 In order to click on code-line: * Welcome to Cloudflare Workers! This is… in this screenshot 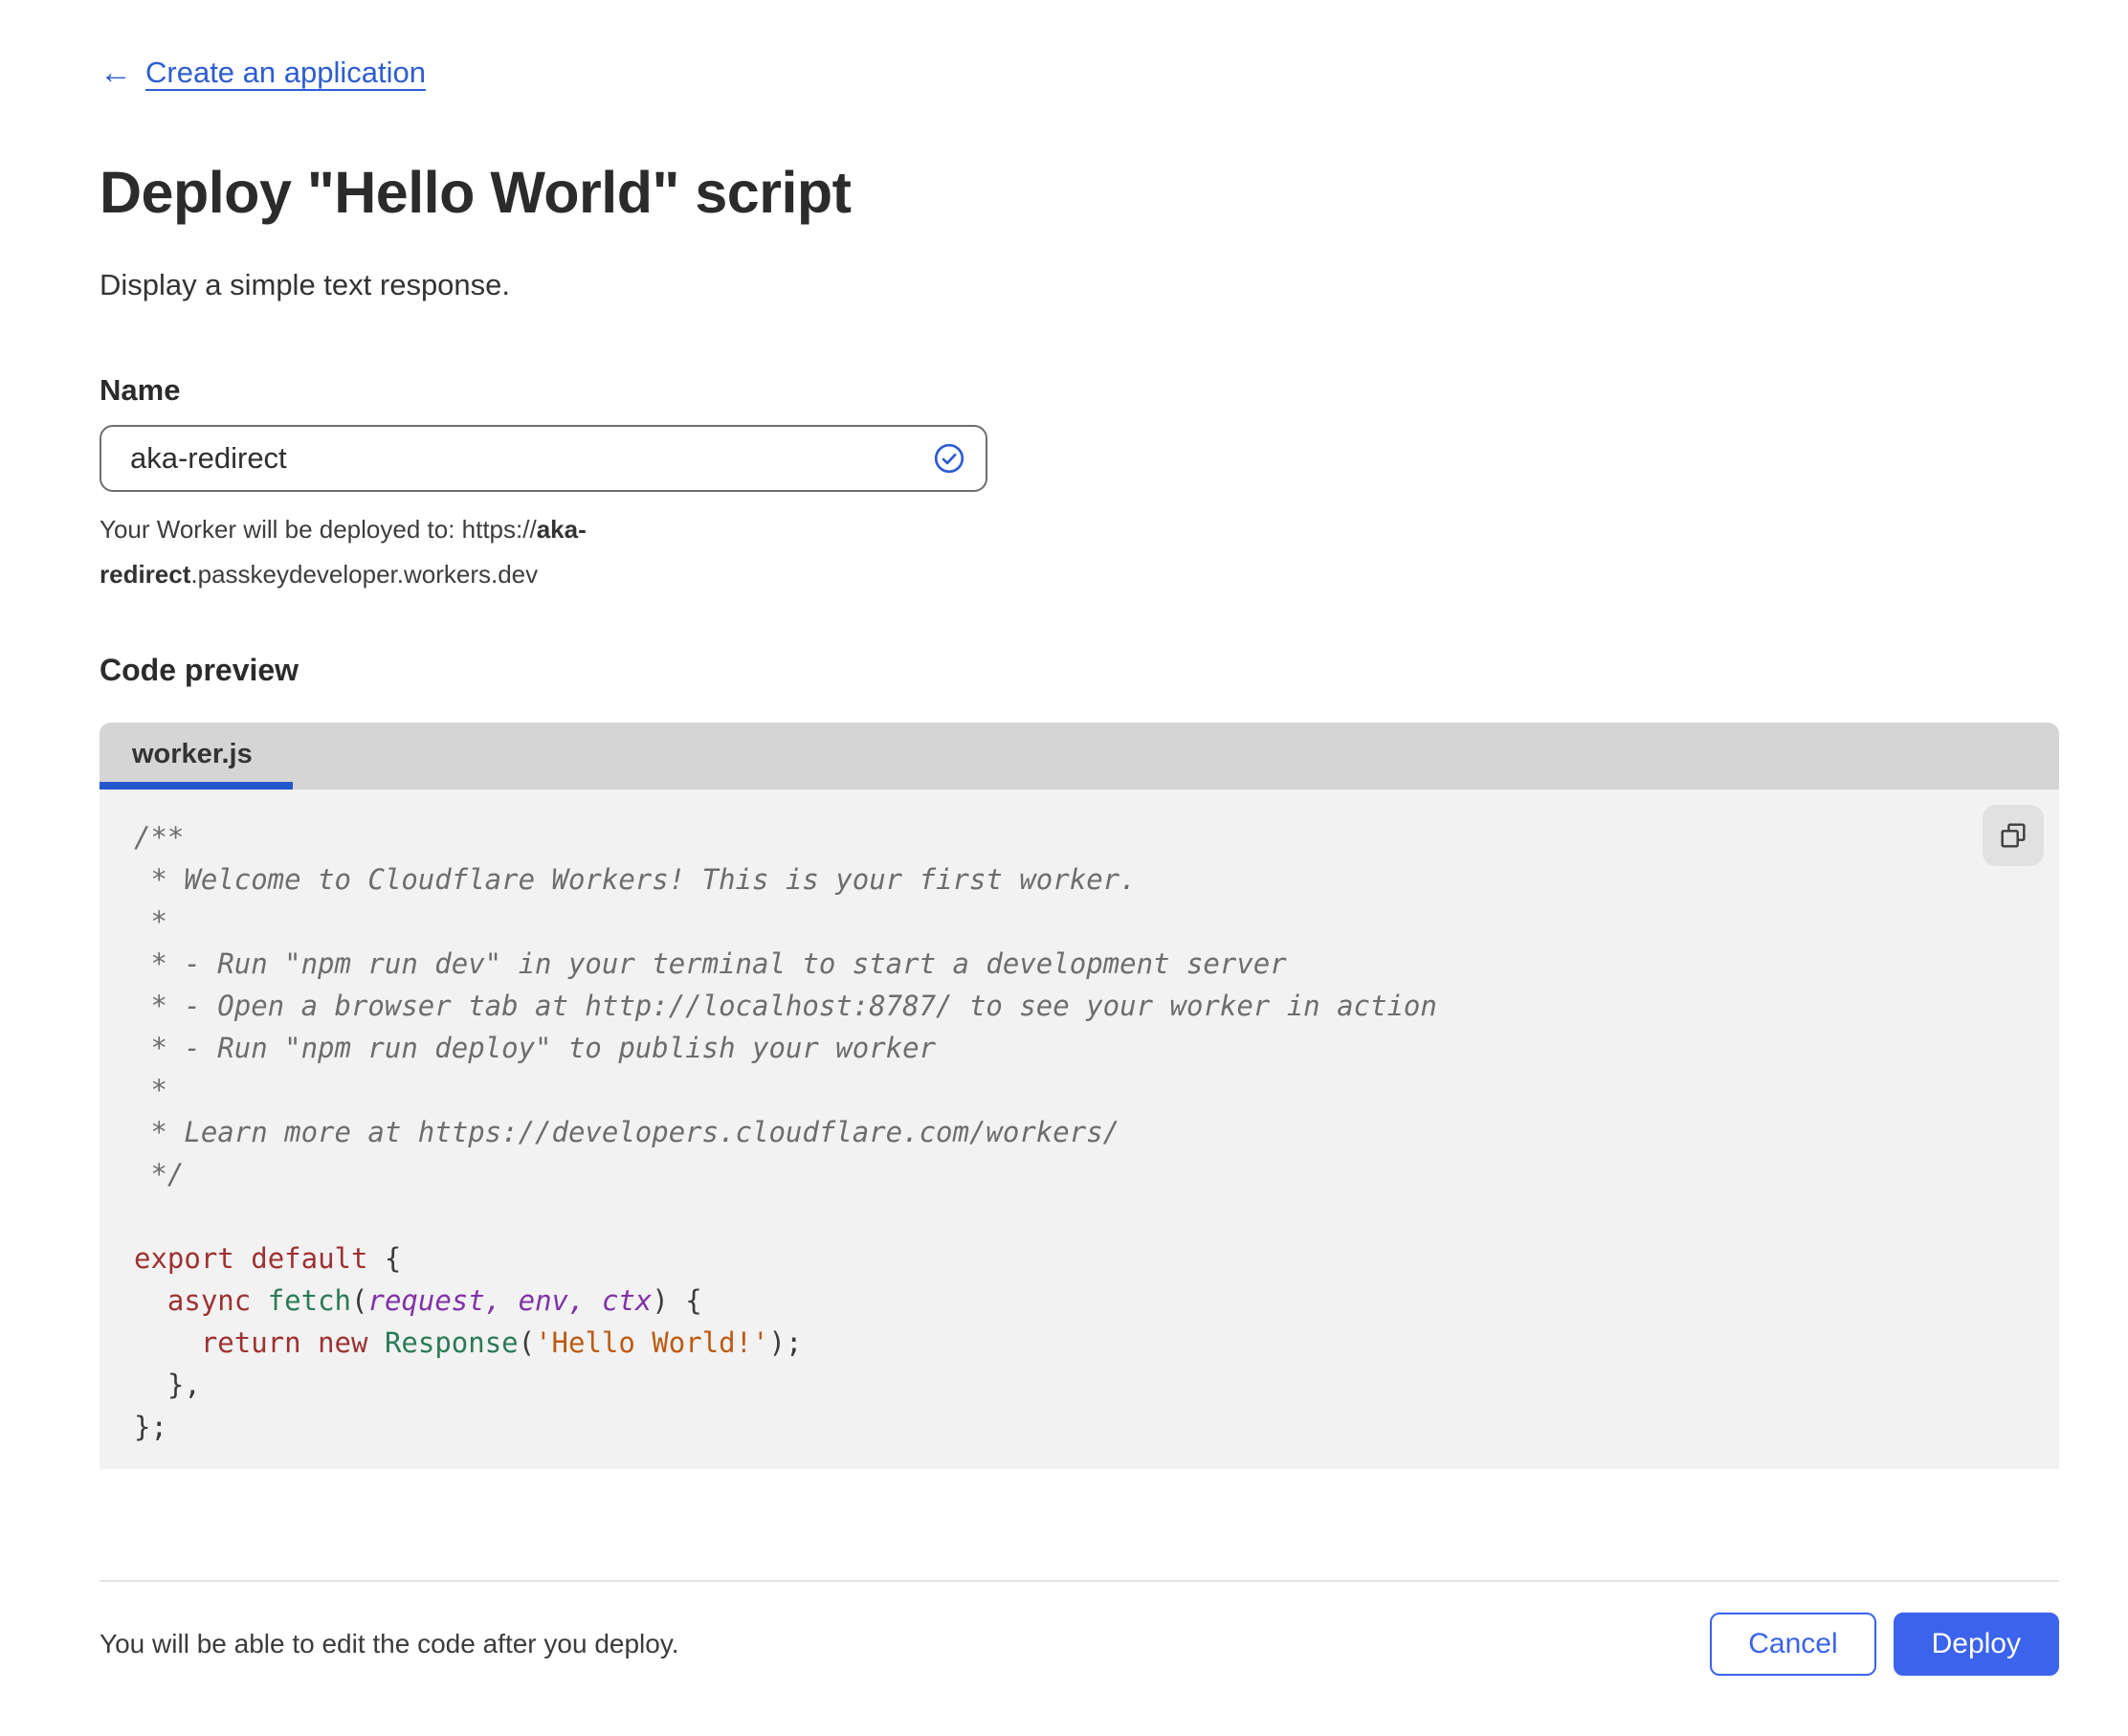, I will do `click(636, 879)`.